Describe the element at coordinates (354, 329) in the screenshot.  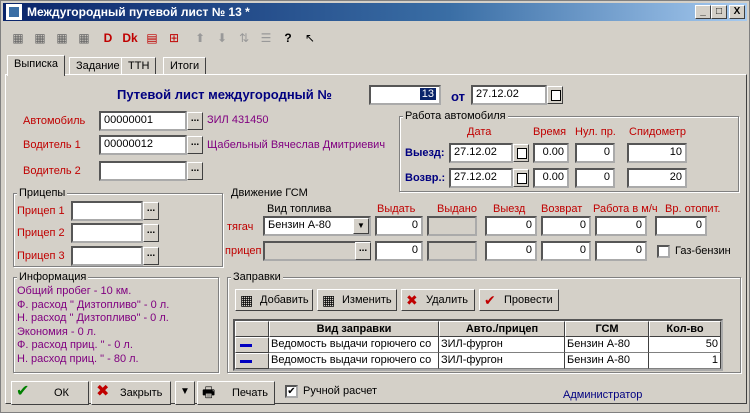
I see `col-refuel-kind: Вид заправки` at that location.